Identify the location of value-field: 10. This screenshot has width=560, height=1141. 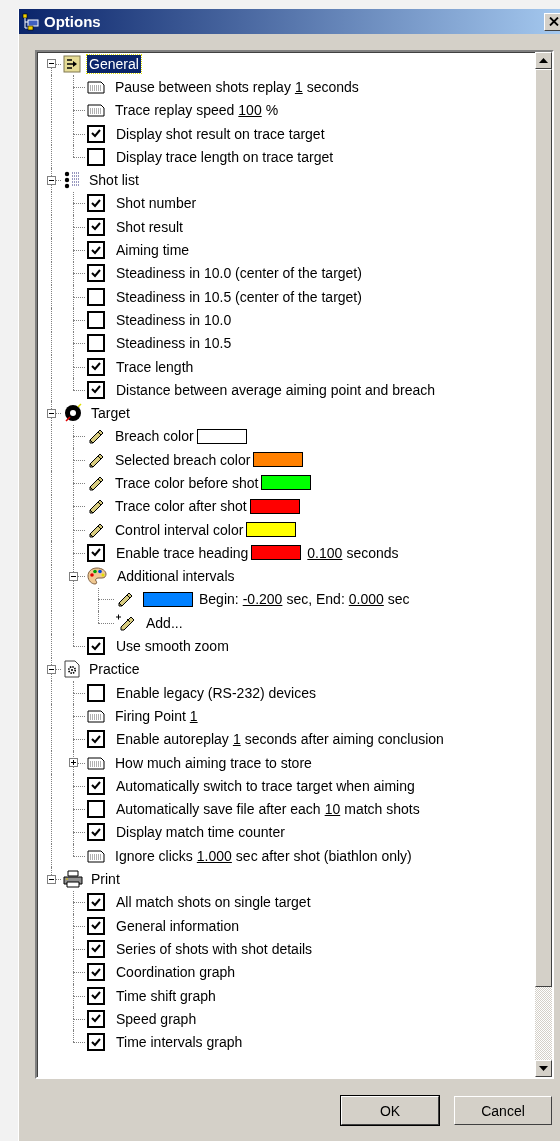
(332, 809).